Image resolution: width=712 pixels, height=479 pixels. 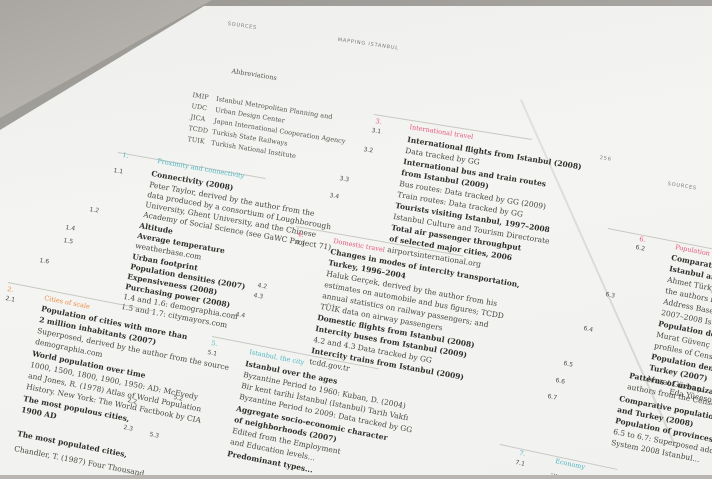 I want to click on section-number: 2., so click(x=10, y=290).